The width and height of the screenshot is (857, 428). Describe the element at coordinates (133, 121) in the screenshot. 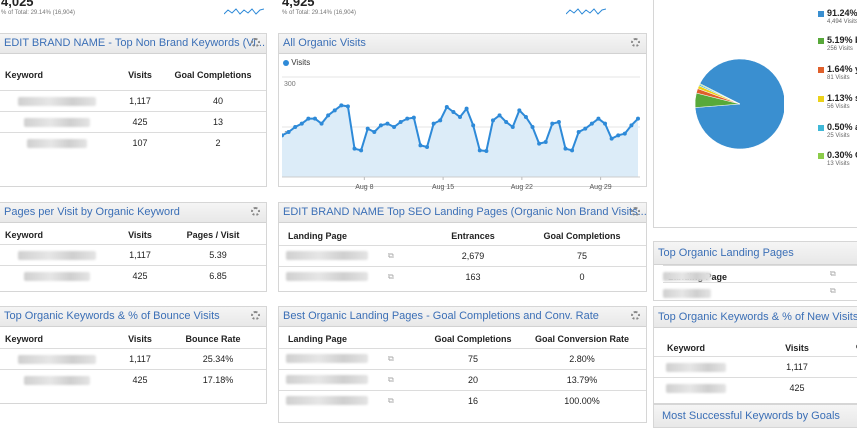

I see `table-row: 425 13` at that location.